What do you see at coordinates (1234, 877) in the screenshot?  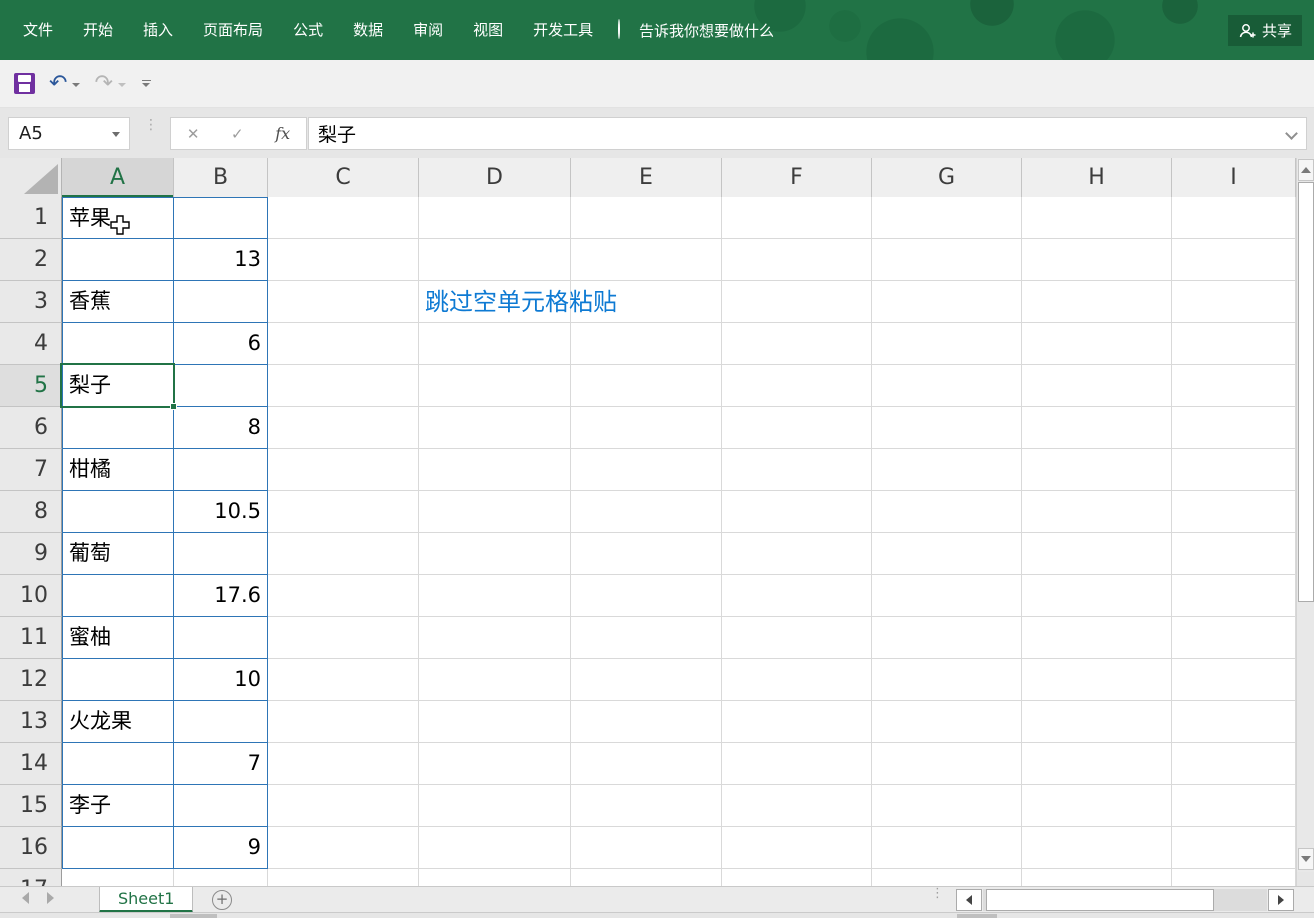 I see `cell-I17` at bounding box center [1234, 877].